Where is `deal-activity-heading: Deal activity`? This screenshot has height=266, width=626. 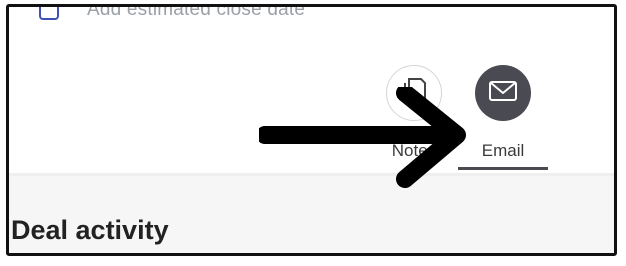 deal-activity-heading: Deal activity is located at coordinates (90, 230).